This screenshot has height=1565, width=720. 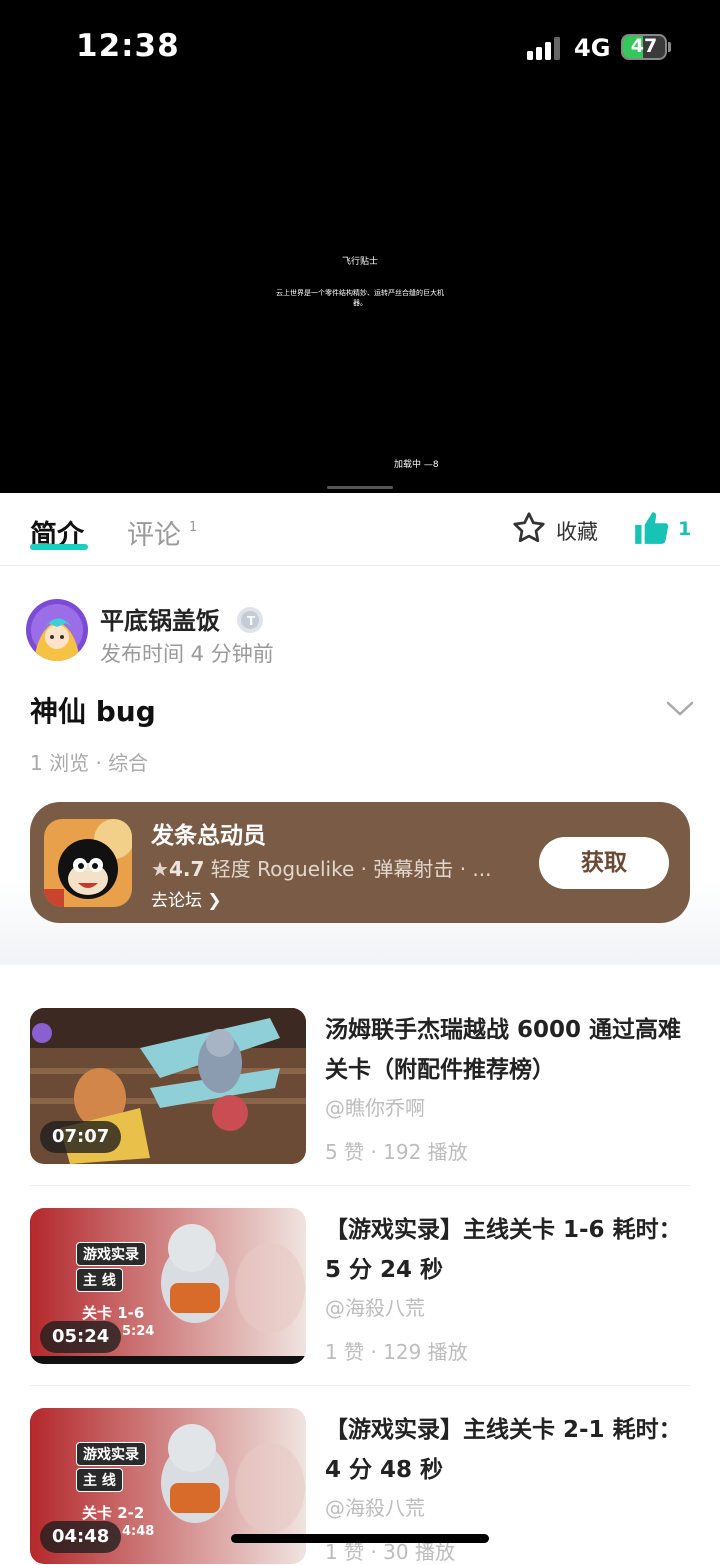 I want to click on like-count: 1, so click(x=685, y=529).